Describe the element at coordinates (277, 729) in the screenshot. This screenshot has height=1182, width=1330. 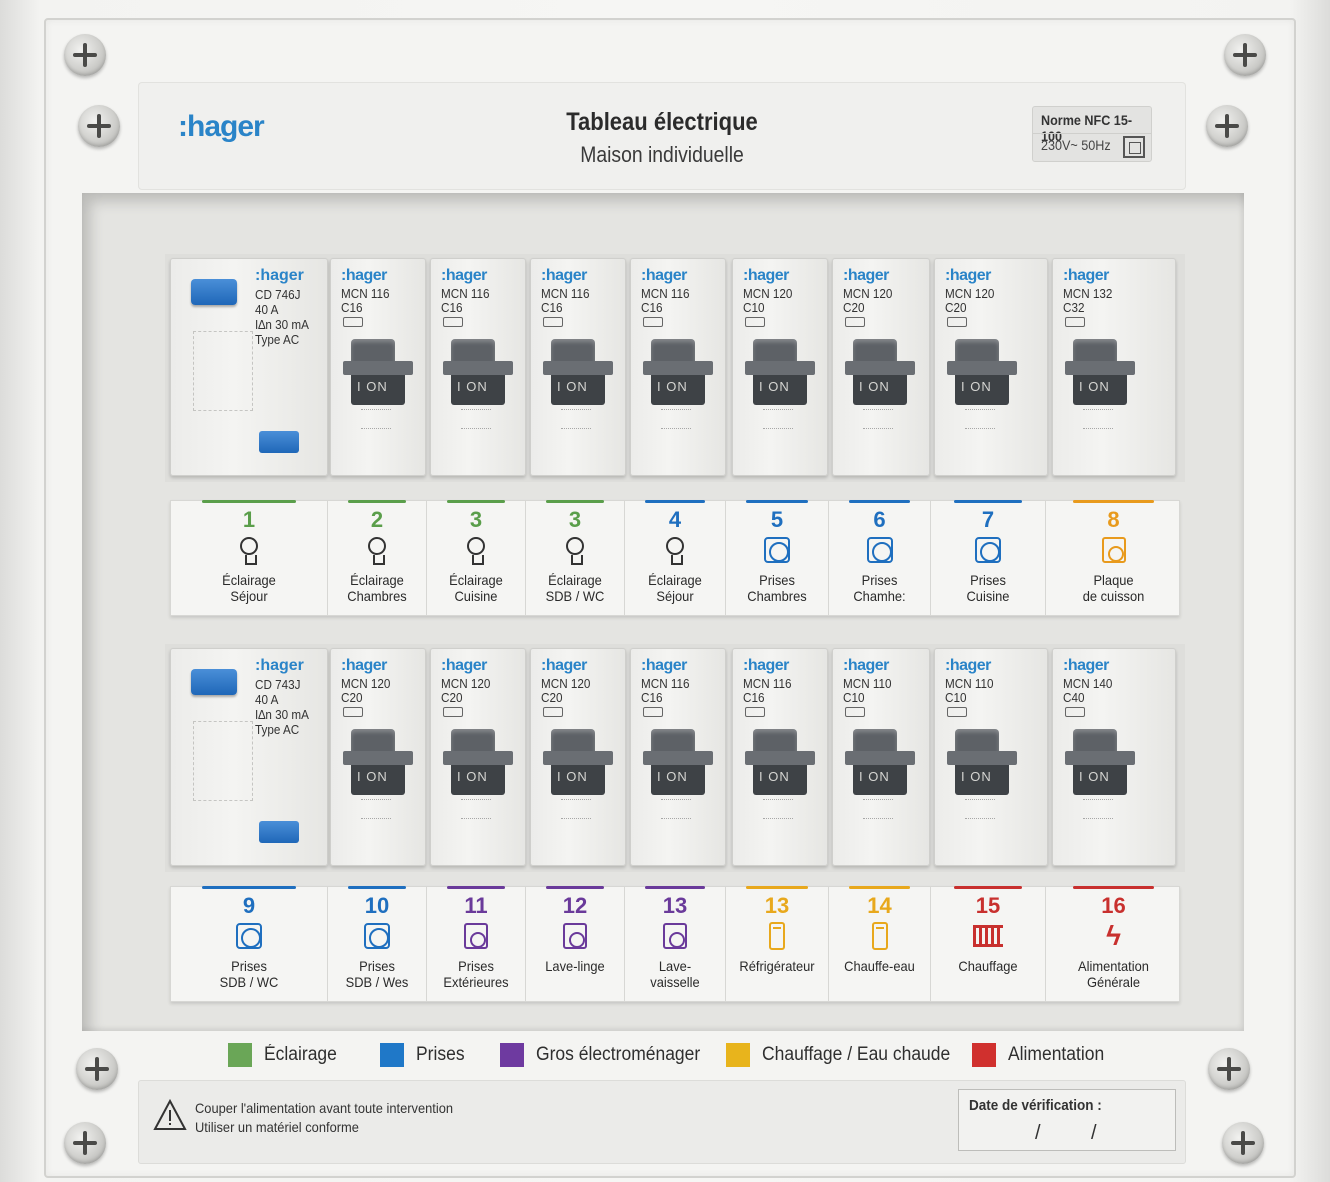
I see `rcd-spec-line: Type AC` at that location.